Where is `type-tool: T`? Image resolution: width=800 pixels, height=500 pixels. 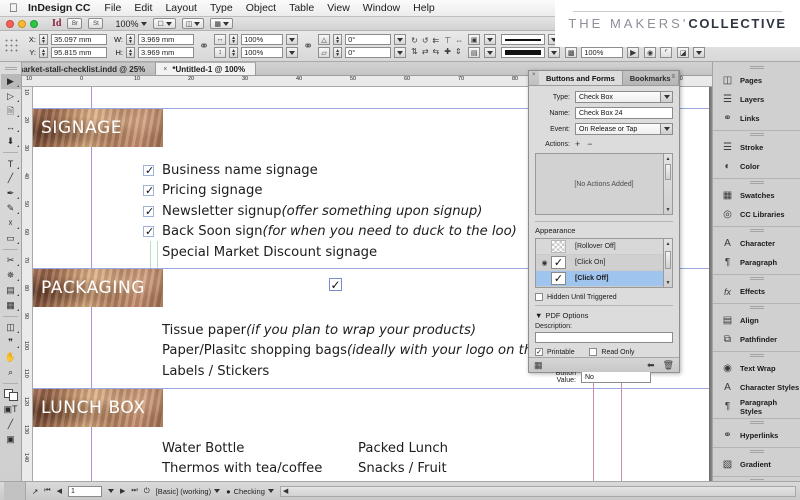 type-tool: T is located at coordinates (11, 163).